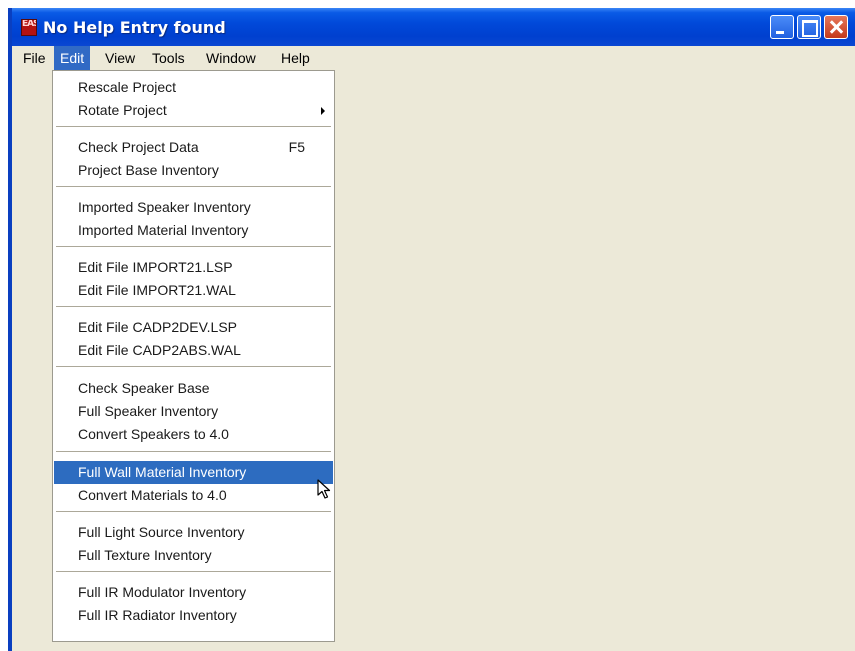 This screenshot has width=855, height=651. I want to click on menu-item-label: Rotate Project, so click(122, 110).